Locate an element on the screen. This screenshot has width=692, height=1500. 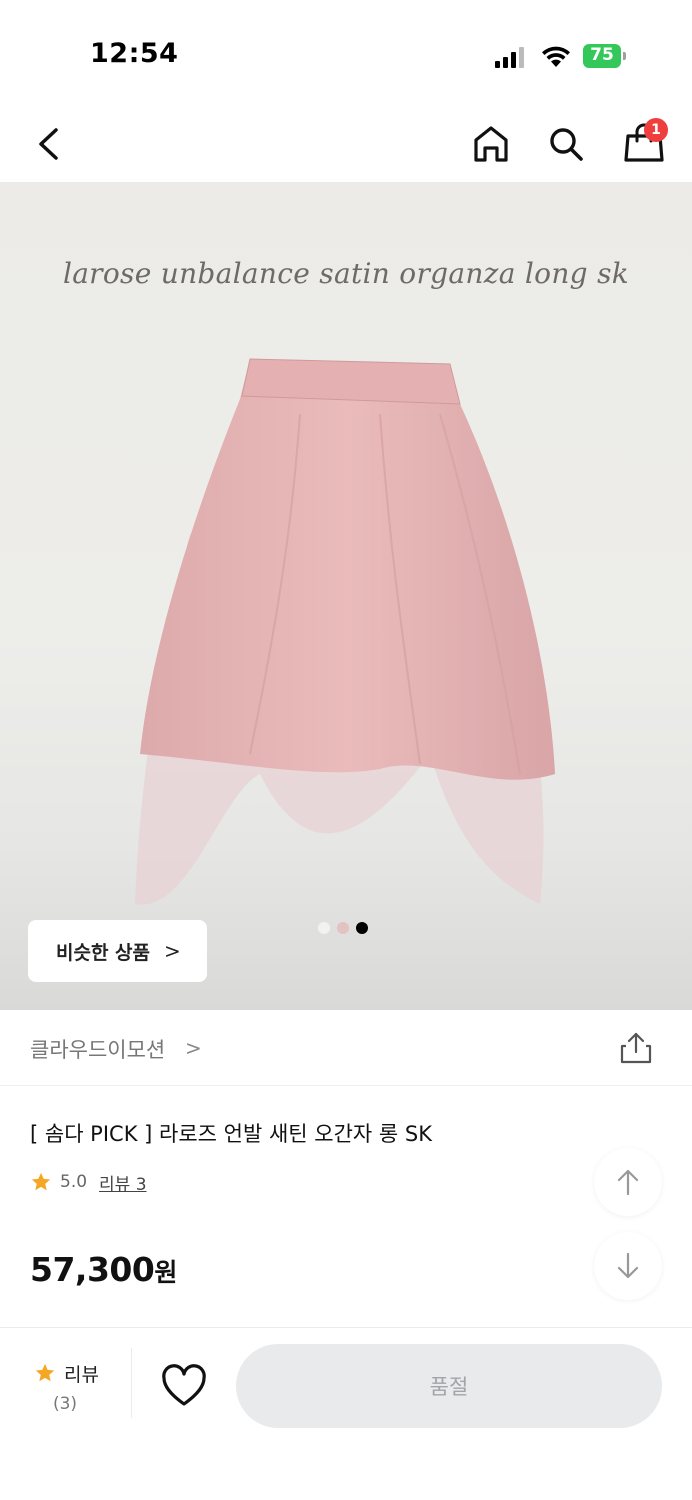
product-title: [ 솜다 PICK ] 라로즈 언발 새틴 오간자 롱 SK is located at coordinates (231, 1134).